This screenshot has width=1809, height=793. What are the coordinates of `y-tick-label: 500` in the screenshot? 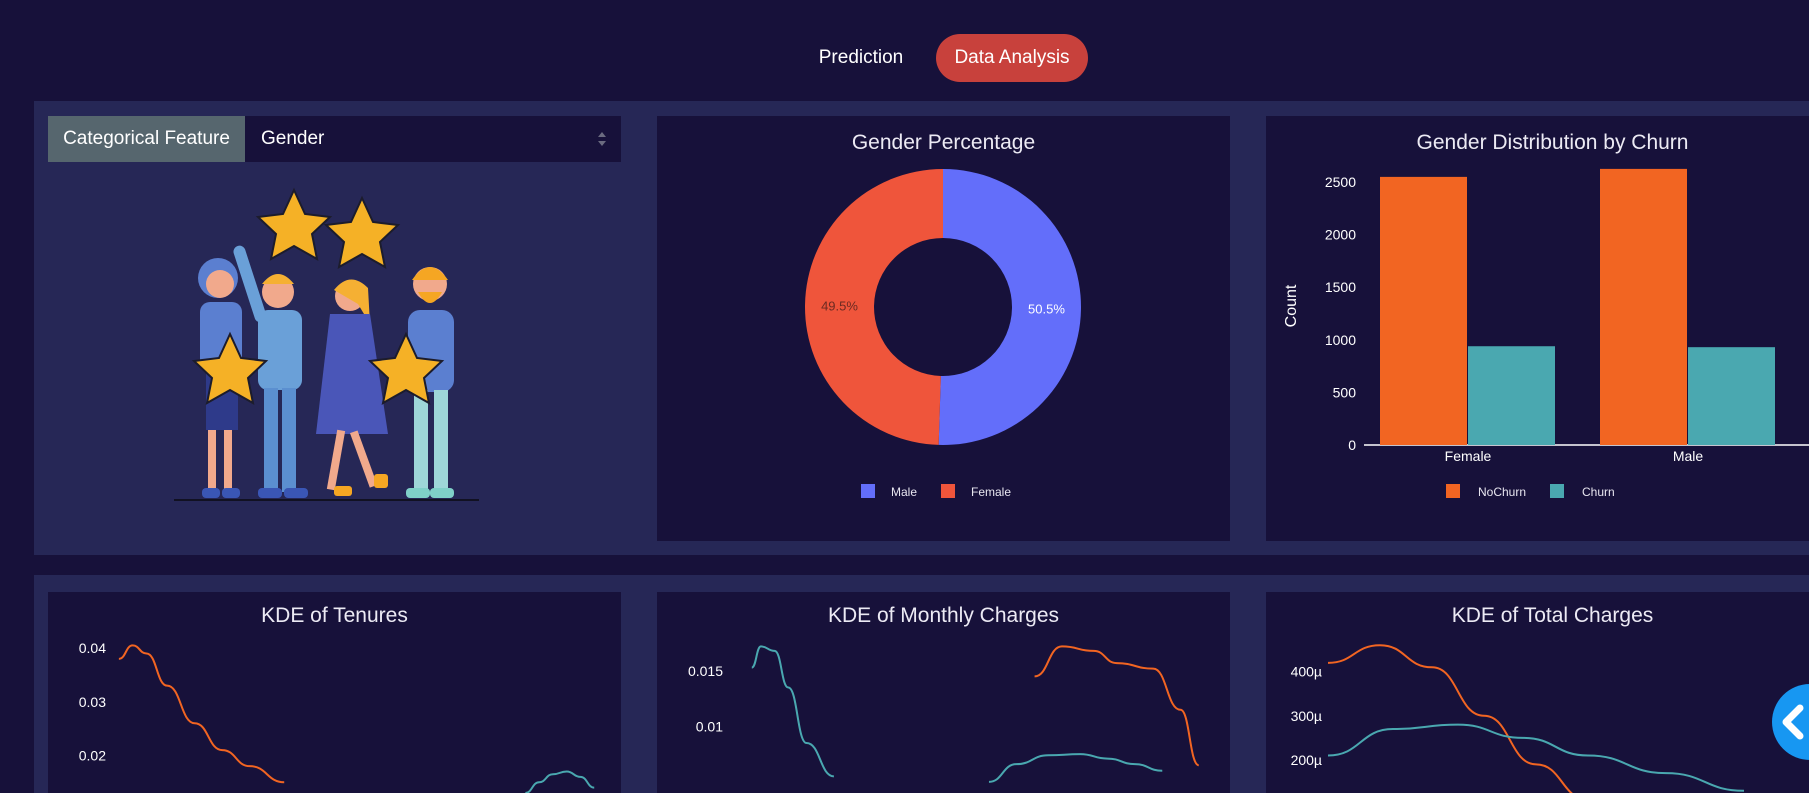 It's located at (1345, 392).